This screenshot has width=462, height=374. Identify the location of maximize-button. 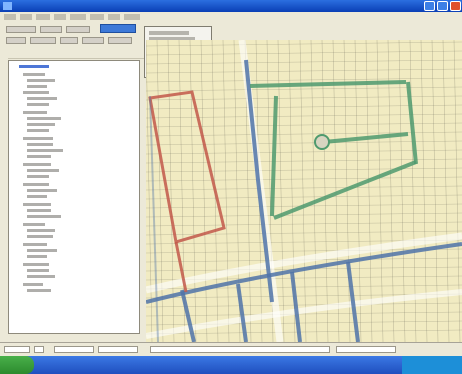
(442, 6).